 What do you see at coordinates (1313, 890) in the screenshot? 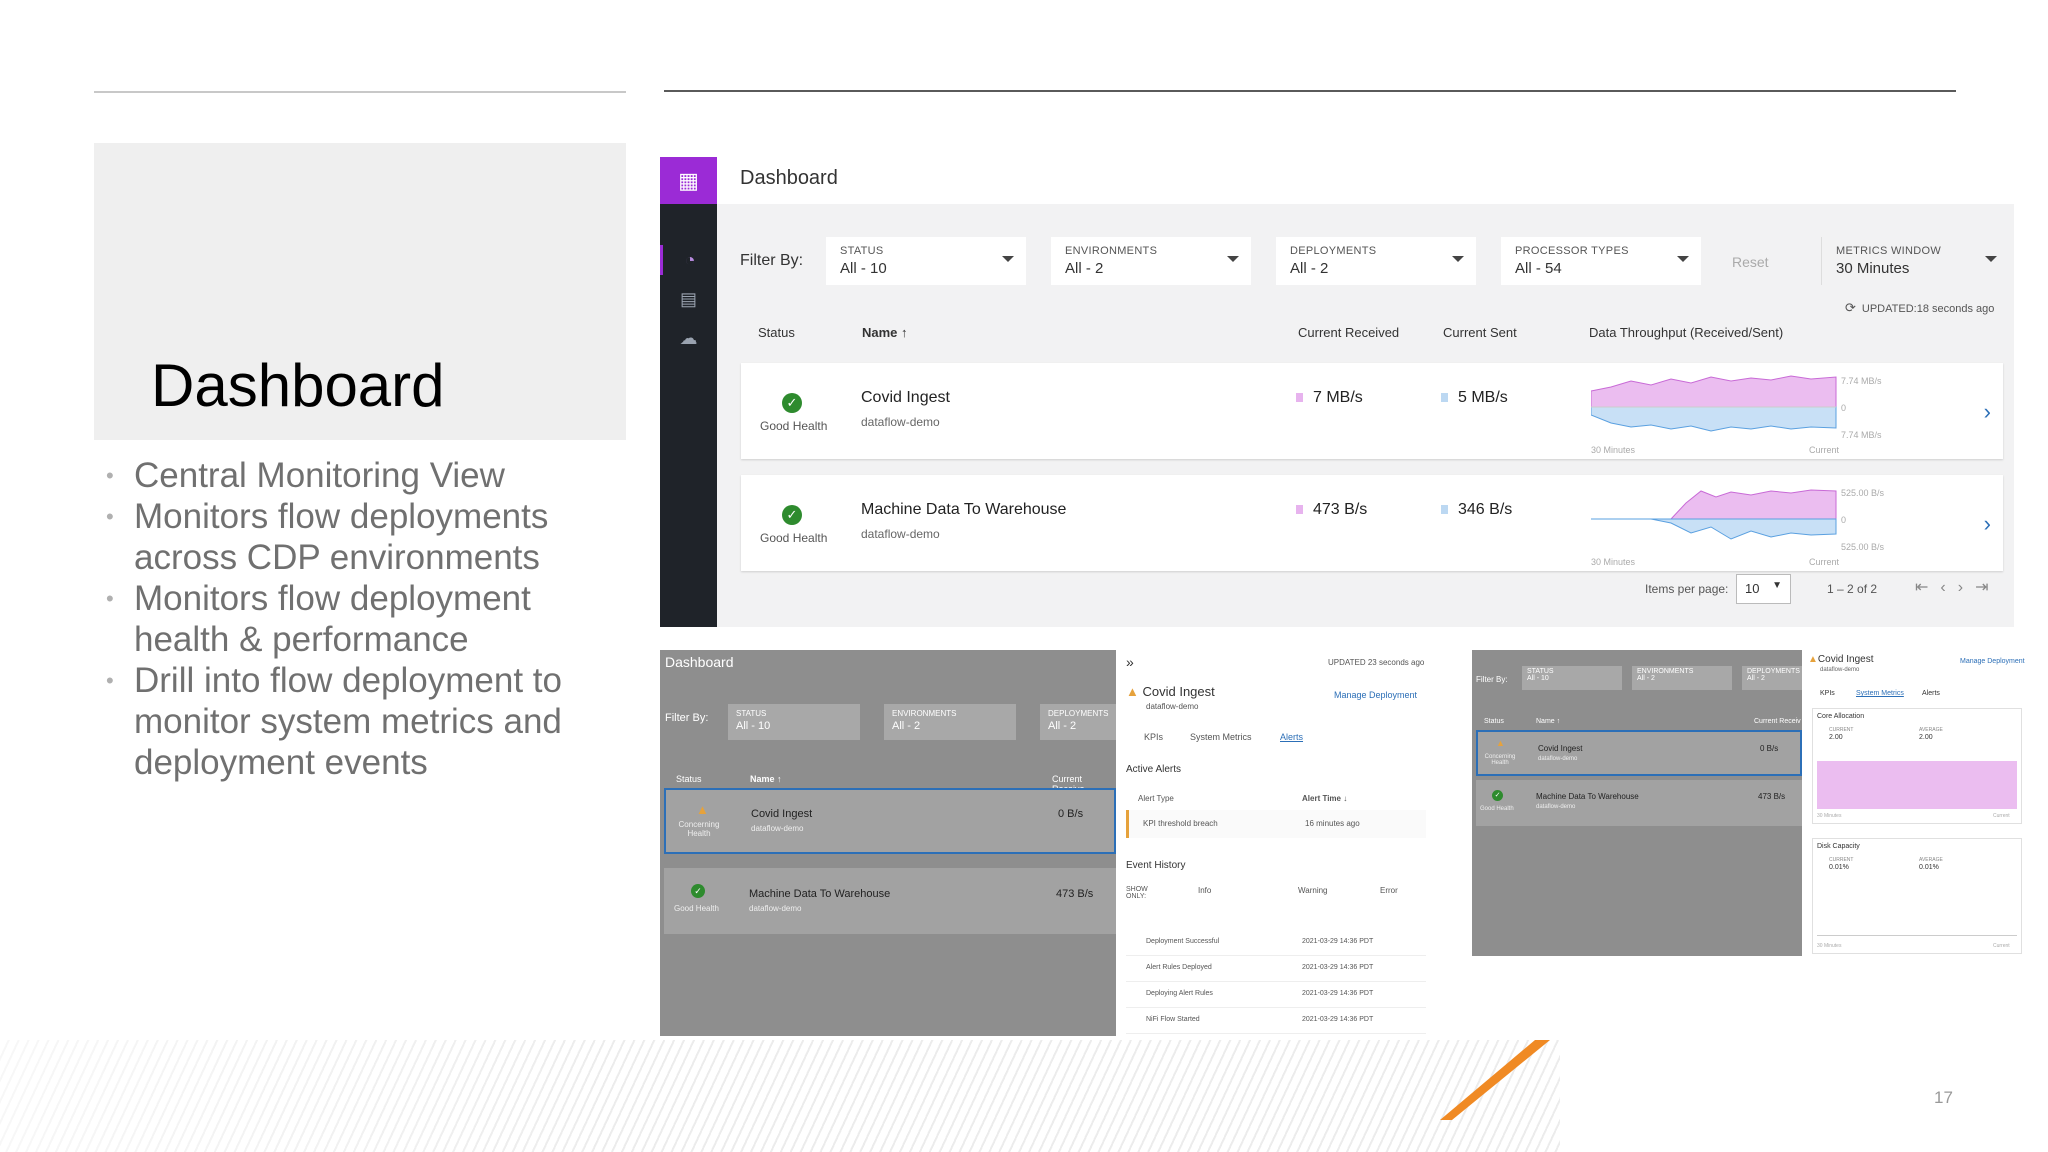
I see `filter-warning-checkbox: Warning` at bounding box center [1313, 890].